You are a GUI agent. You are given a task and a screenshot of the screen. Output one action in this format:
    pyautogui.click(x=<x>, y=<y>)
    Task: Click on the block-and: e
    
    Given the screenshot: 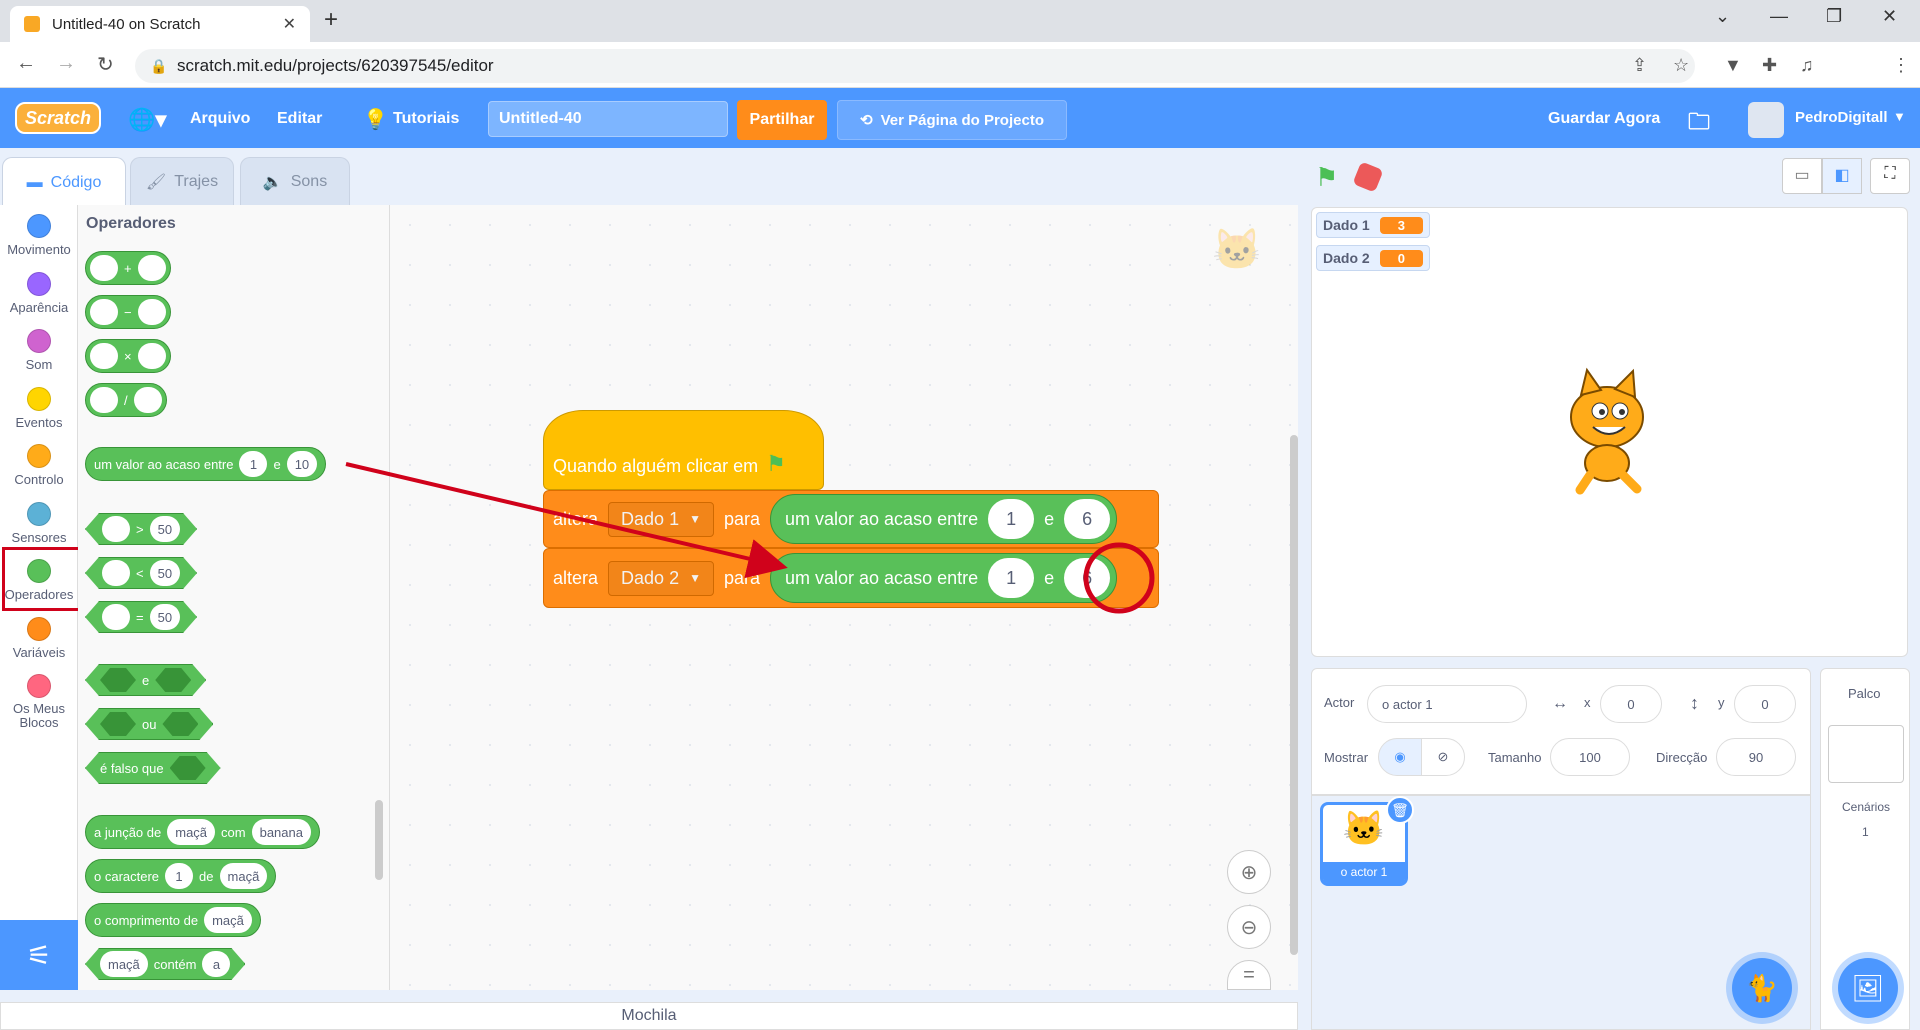 What is the action you would take?
    pyautogui.click(x=145, y=680)
    